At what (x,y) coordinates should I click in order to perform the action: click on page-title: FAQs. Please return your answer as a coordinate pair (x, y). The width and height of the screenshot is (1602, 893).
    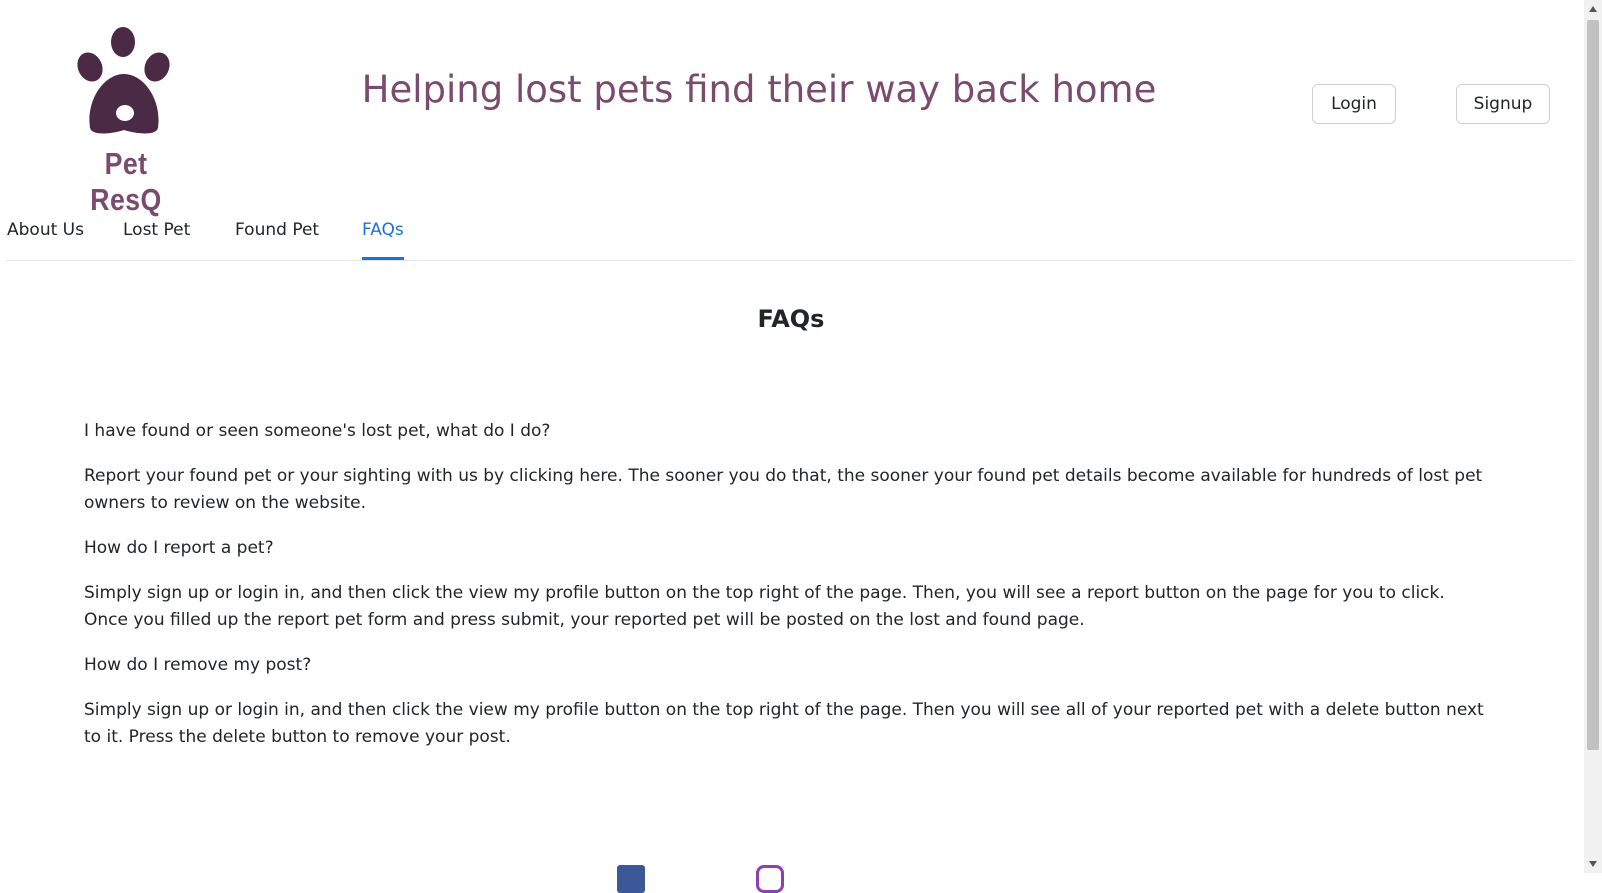
    Looking at the image, I should click on (791, 319).